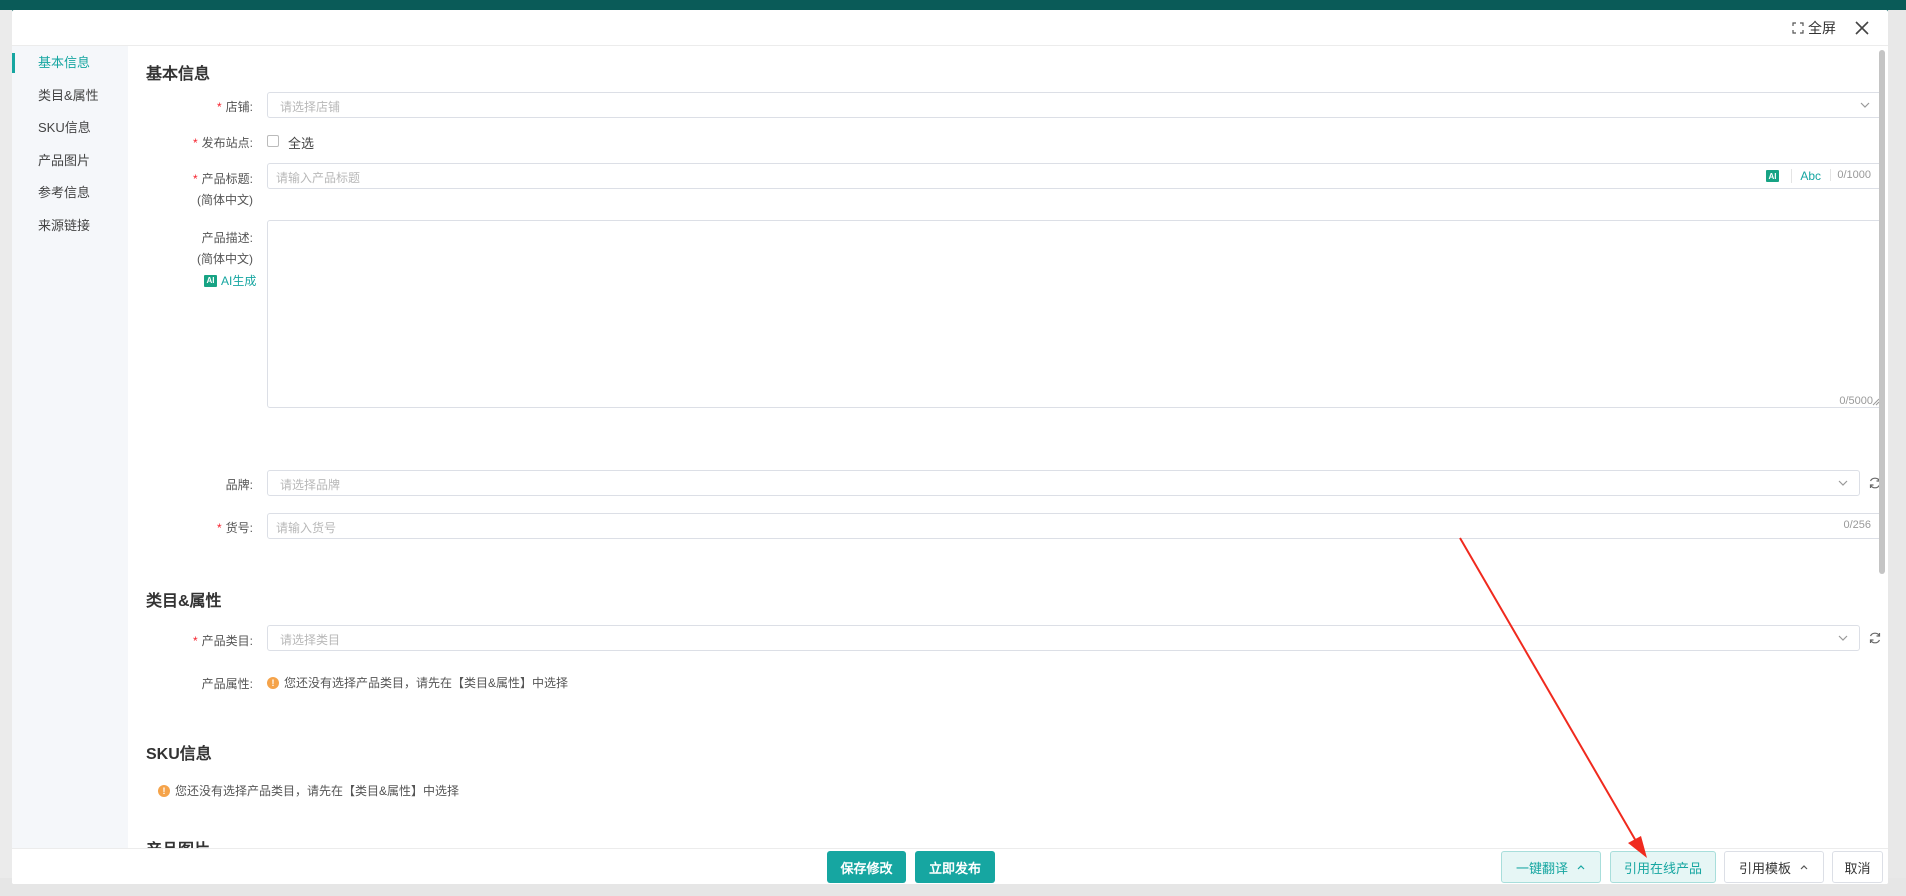  What do you see at coordinates (225, 259) in the screenshot?
I see `description-sublabel: (简体中文)` at bounding box center [225, 259].